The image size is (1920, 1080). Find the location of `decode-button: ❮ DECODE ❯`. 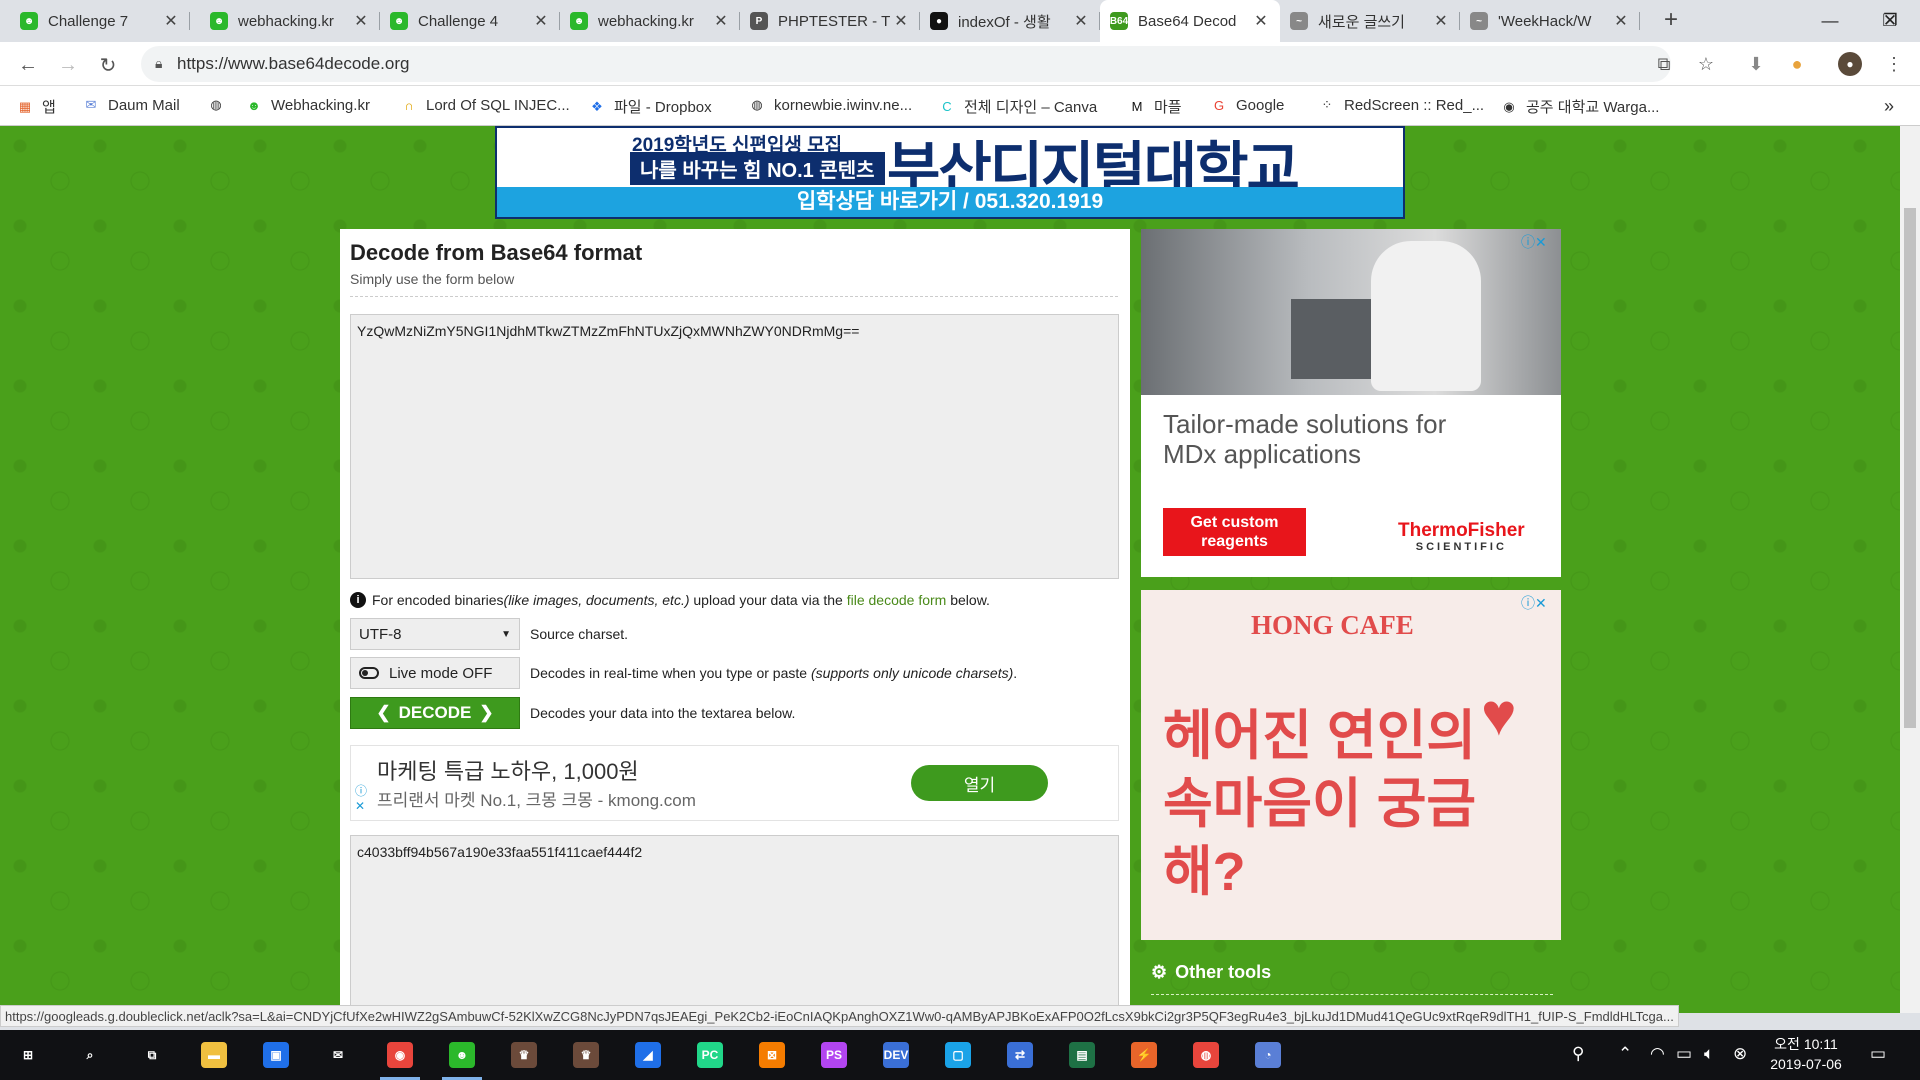

decode-button: ❮ DECODE ❯ is located at coordinates (435, 713).